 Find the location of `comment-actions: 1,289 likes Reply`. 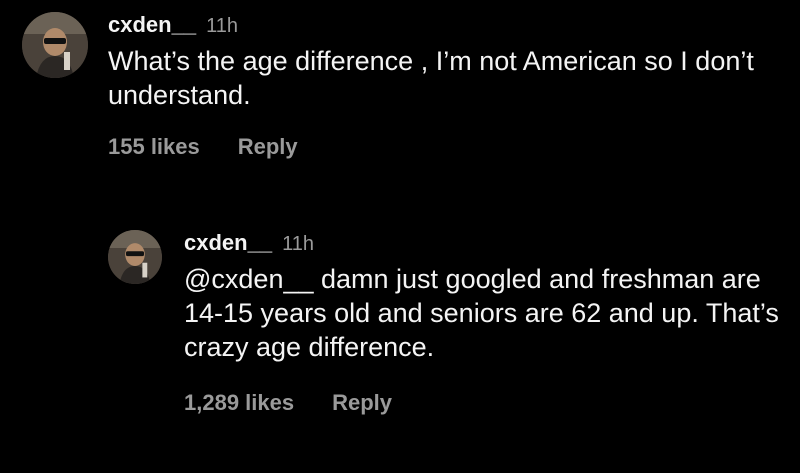

comment-actions: 1,289 likes Reply is located at coordinates (484, 403).